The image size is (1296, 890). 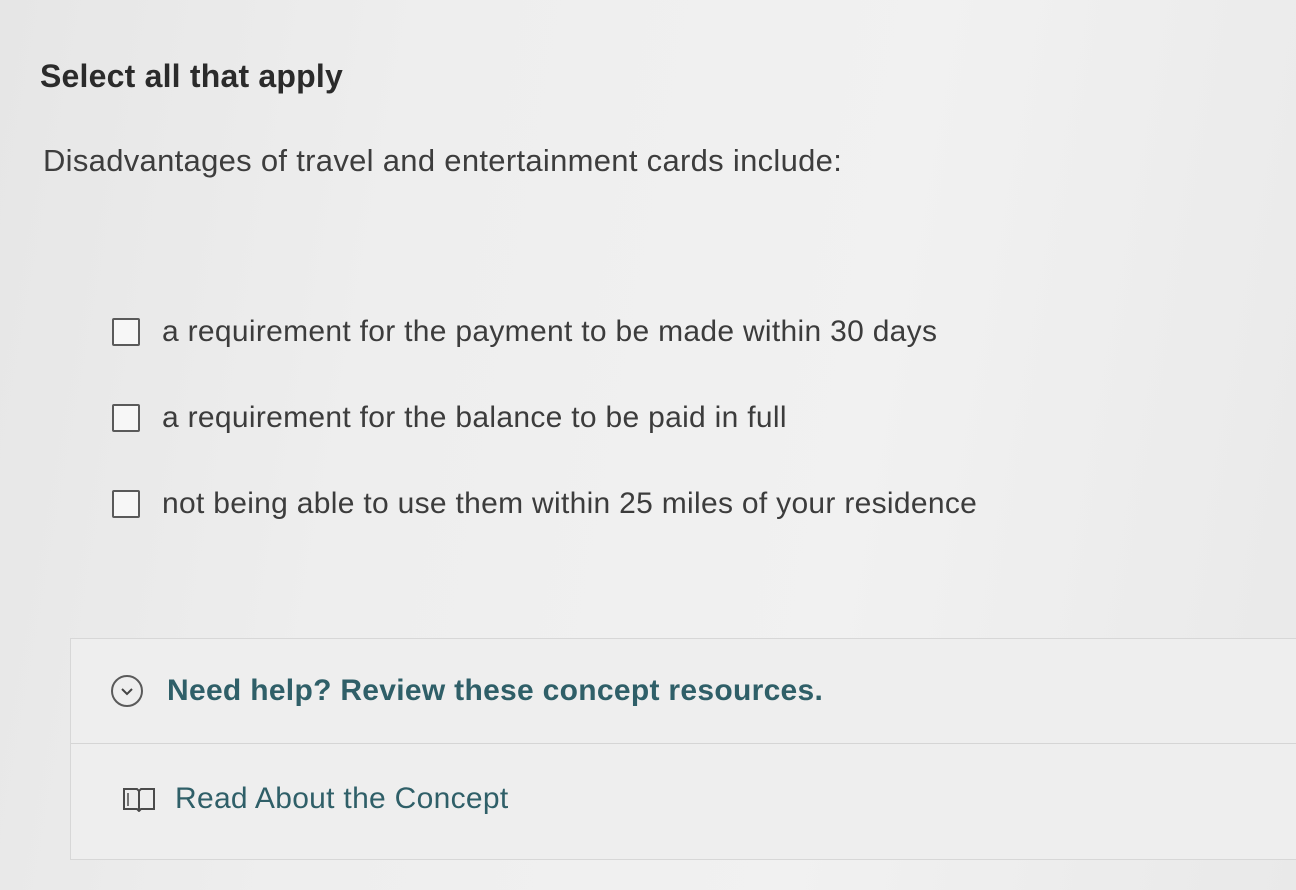 I want to click on instruction-heading: Select all that apply, so click(x=191, y=76).